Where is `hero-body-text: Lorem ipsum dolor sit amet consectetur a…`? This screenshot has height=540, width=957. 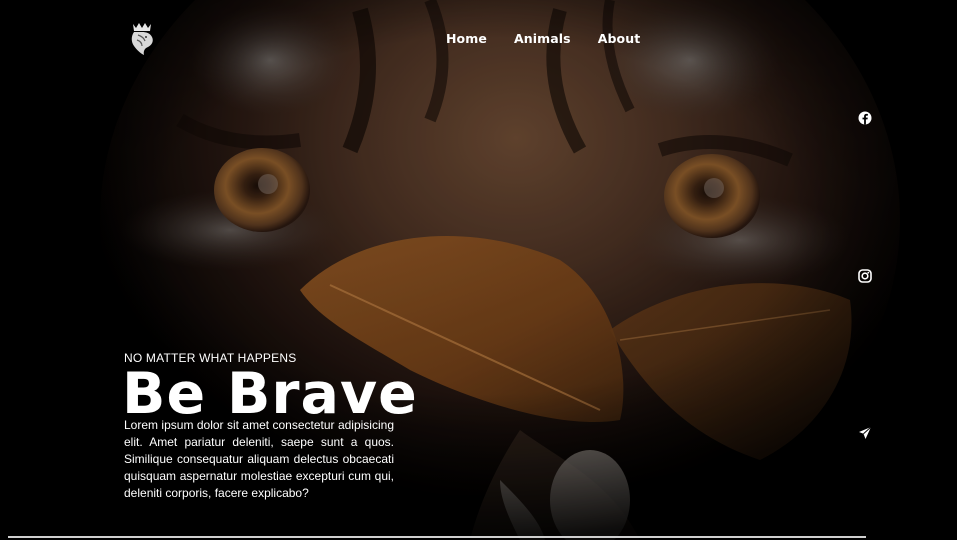 hero-body-text: Lorem ipsum dolor sit amet consectetur a… is located at coordinates (259, 459).